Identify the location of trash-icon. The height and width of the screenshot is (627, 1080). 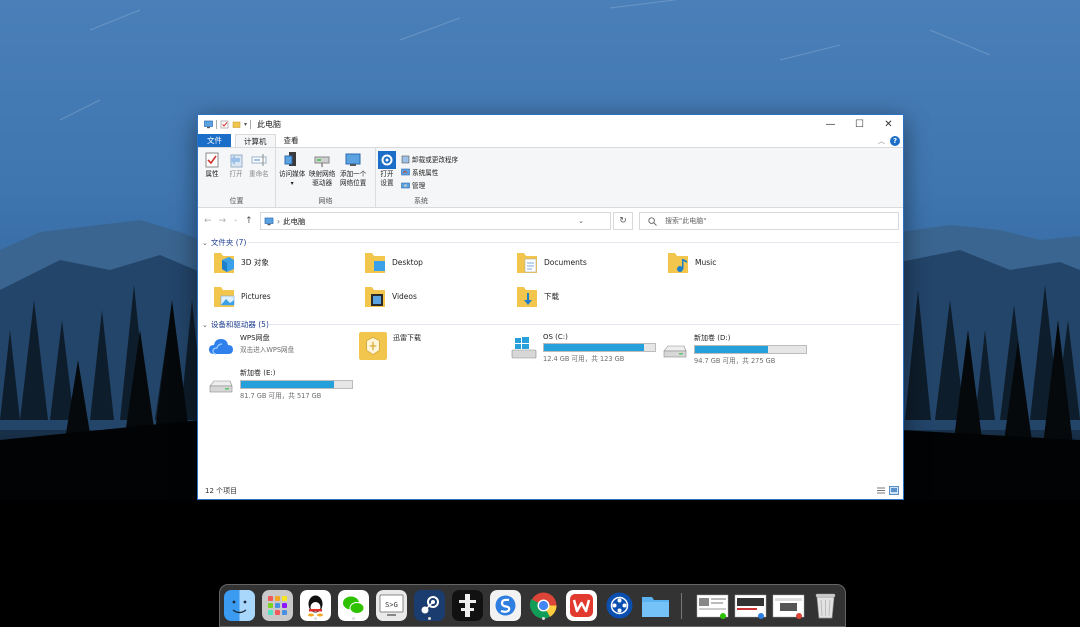
(825, 606).